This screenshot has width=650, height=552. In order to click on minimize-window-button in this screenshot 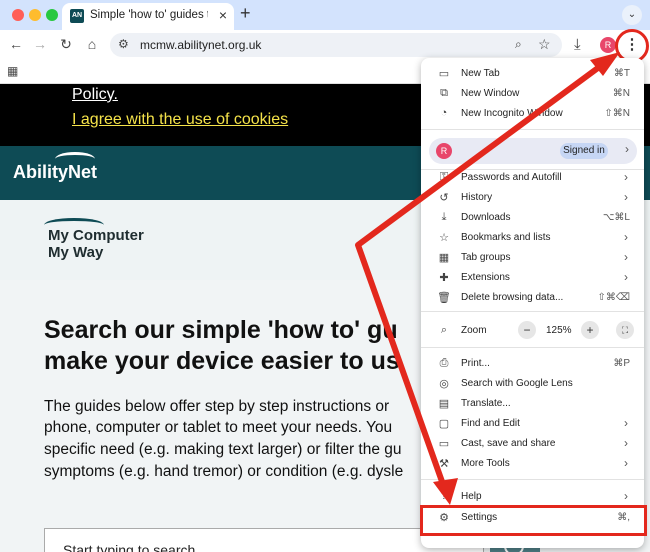, I will do `click(35, 15)`.